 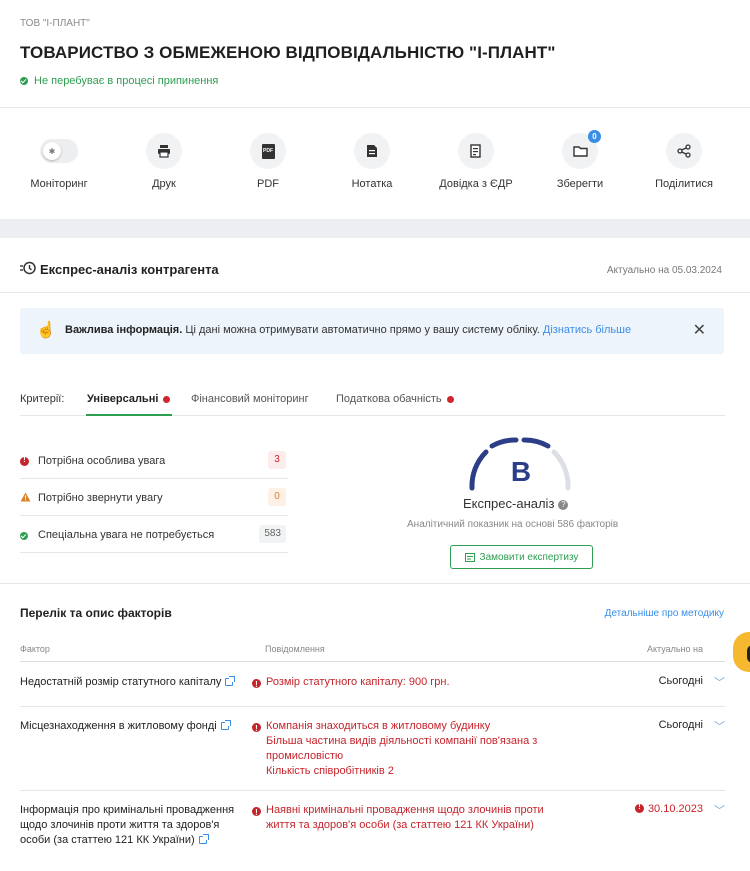 I want to click on attention-row-critical: Потрібна особлива увага 3, so click(x=154, y=460).